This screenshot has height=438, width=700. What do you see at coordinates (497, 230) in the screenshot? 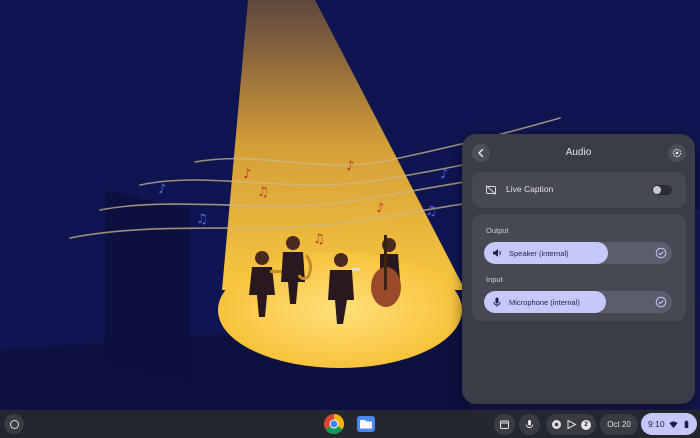
I see `output-section-label: Output` at bounding box center [497, 230].